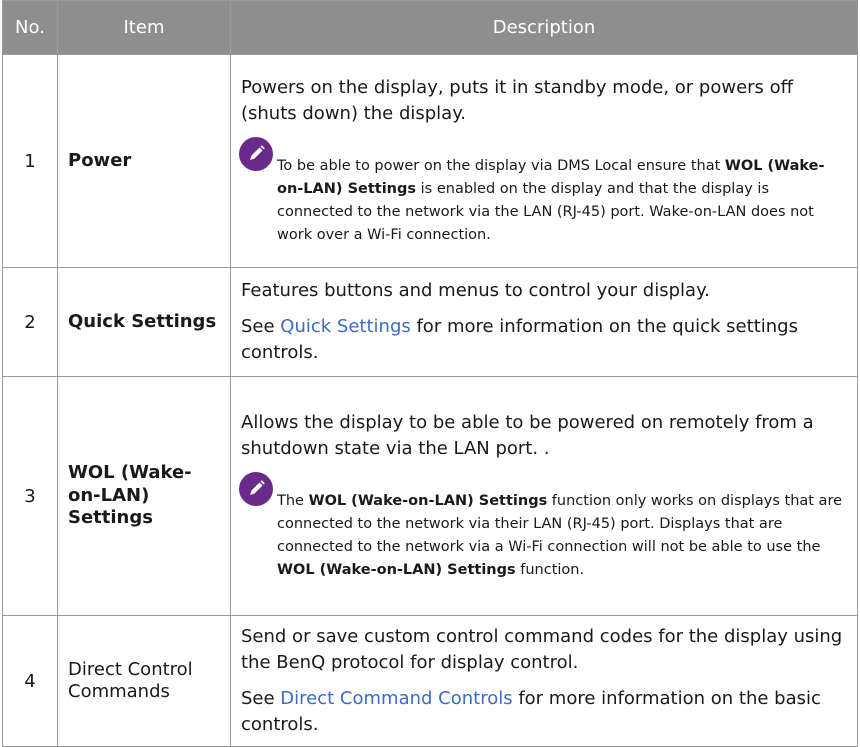  I want to click on row-number: 2, so click(30, 322).